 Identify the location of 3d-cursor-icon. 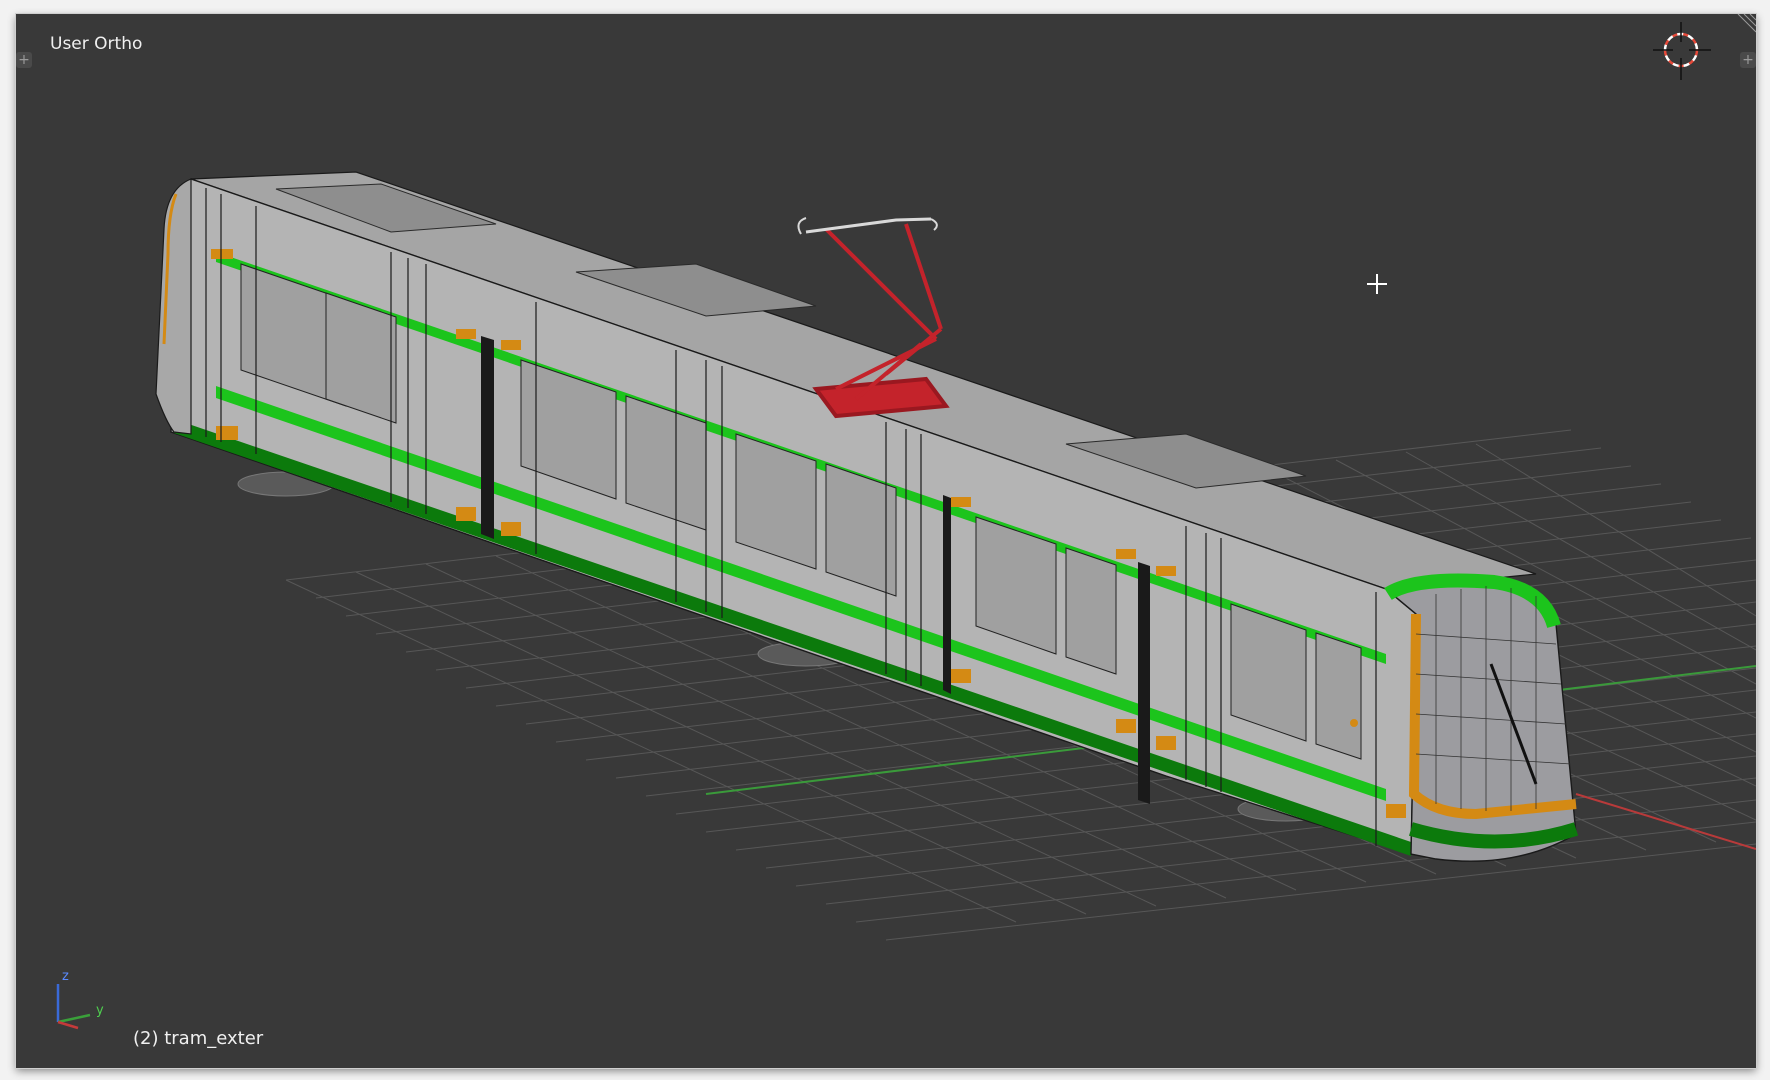
(1682, 51).